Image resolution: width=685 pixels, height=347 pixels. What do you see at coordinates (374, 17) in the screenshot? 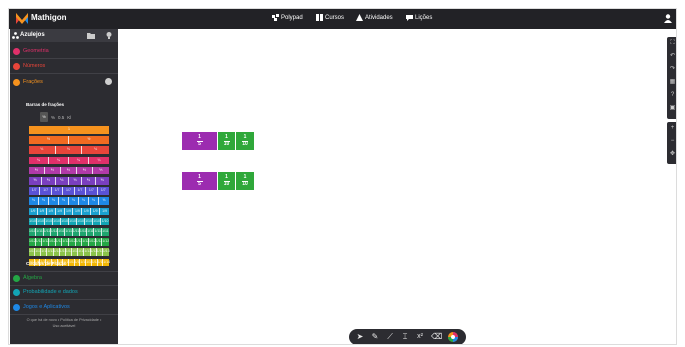
I see `nav-atividades: Atividades` at bounding box center [374, 17].